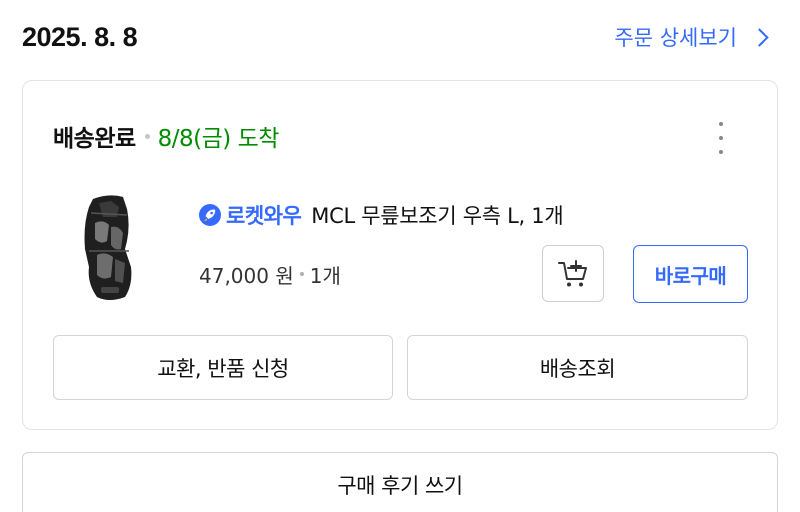 This screenshot has height=512, width=800. Describe the element at coordinates (210, 215) in the screenshot. I see `rocket-icon` at that location.